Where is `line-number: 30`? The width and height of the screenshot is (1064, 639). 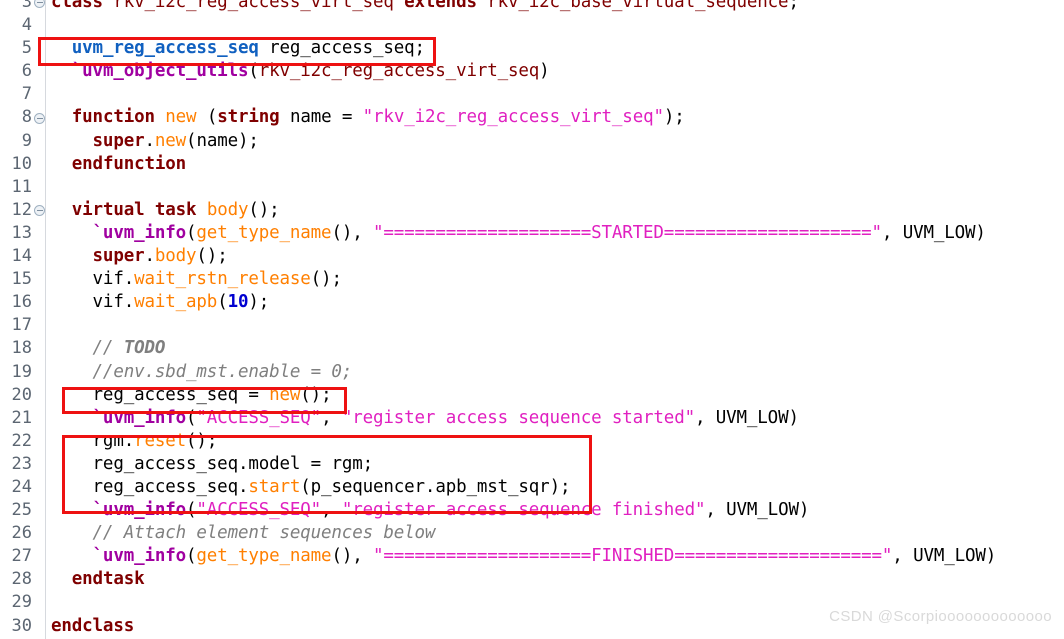
line-number: 30 is located at coordinates (21, 625).